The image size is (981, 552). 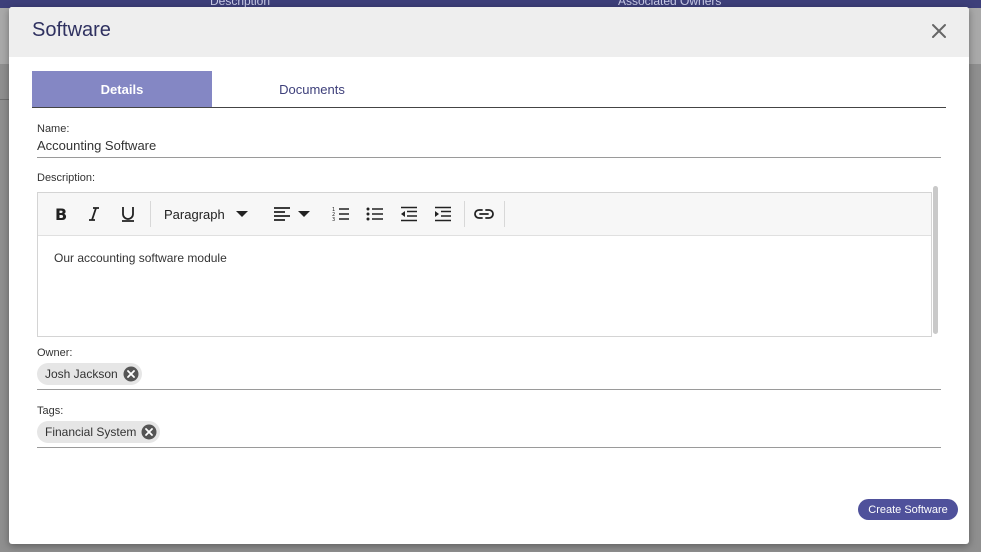 I want to click on close-button, so click(x=939, y=31).